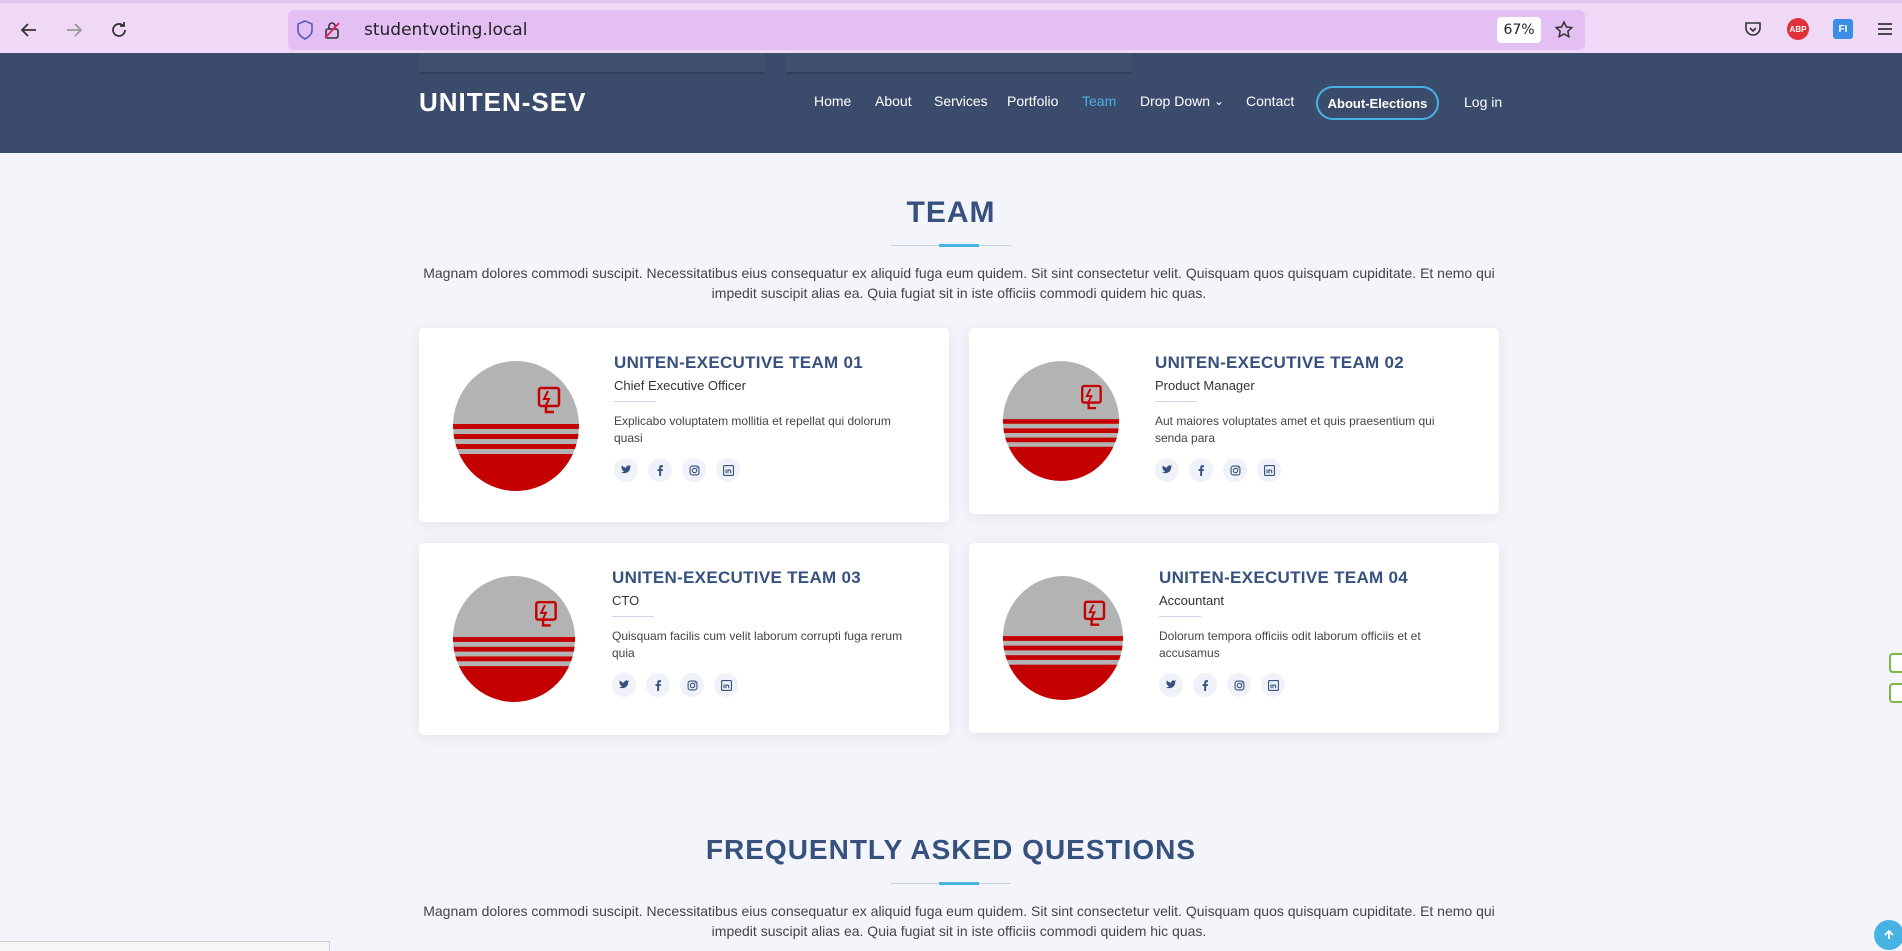  I want to click on translate-icon: FI, so click(1843, 29).